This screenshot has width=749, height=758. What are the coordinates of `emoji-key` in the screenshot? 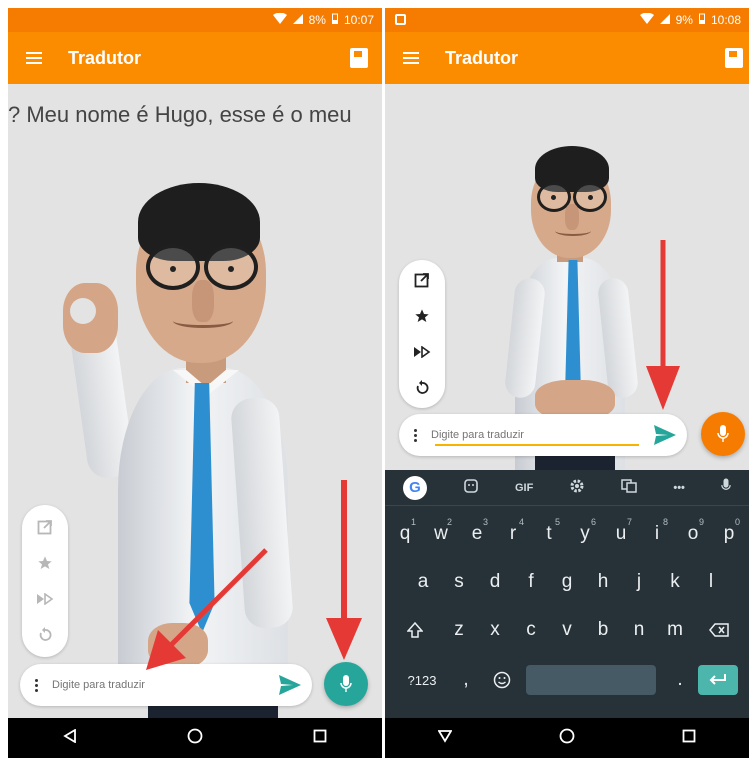 It's located at (502, 680).